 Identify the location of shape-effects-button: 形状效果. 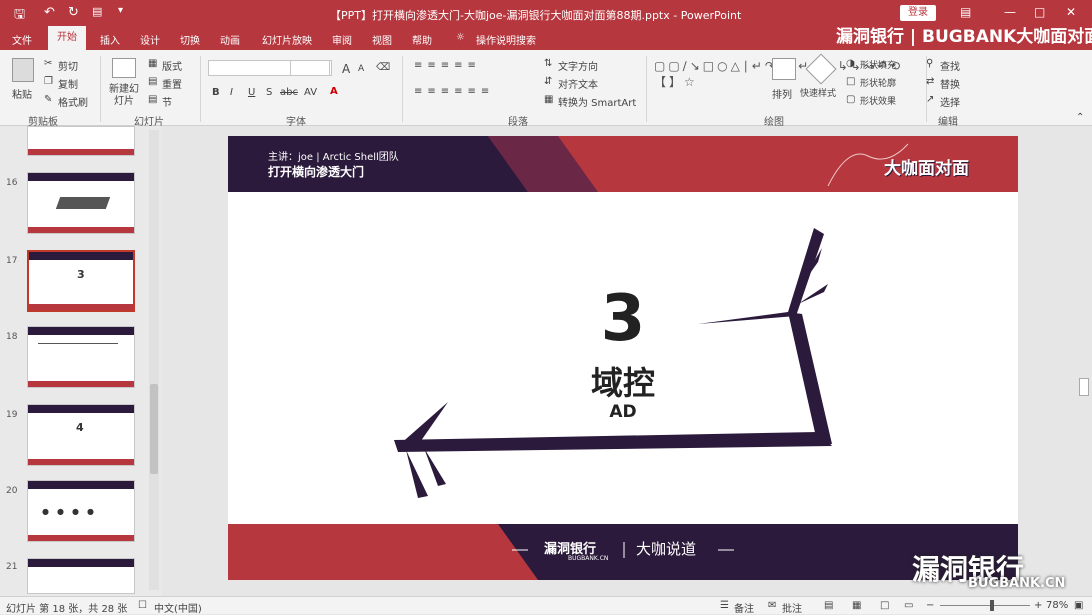
(878, 100).